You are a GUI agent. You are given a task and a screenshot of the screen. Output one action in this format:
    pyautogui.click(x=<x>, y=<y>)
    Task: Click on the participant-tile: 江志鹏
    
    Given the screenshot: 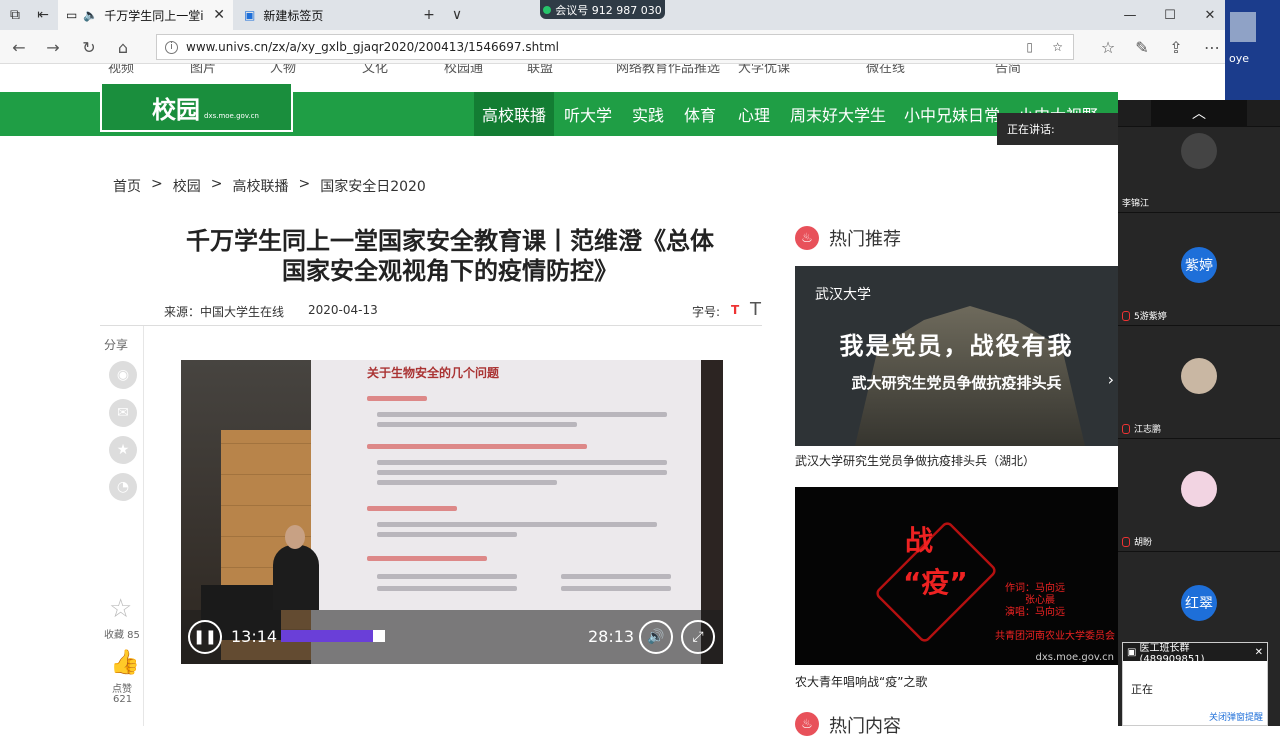 What is the action you would take?
    pyautogui.click(x=1199, y=381)
    